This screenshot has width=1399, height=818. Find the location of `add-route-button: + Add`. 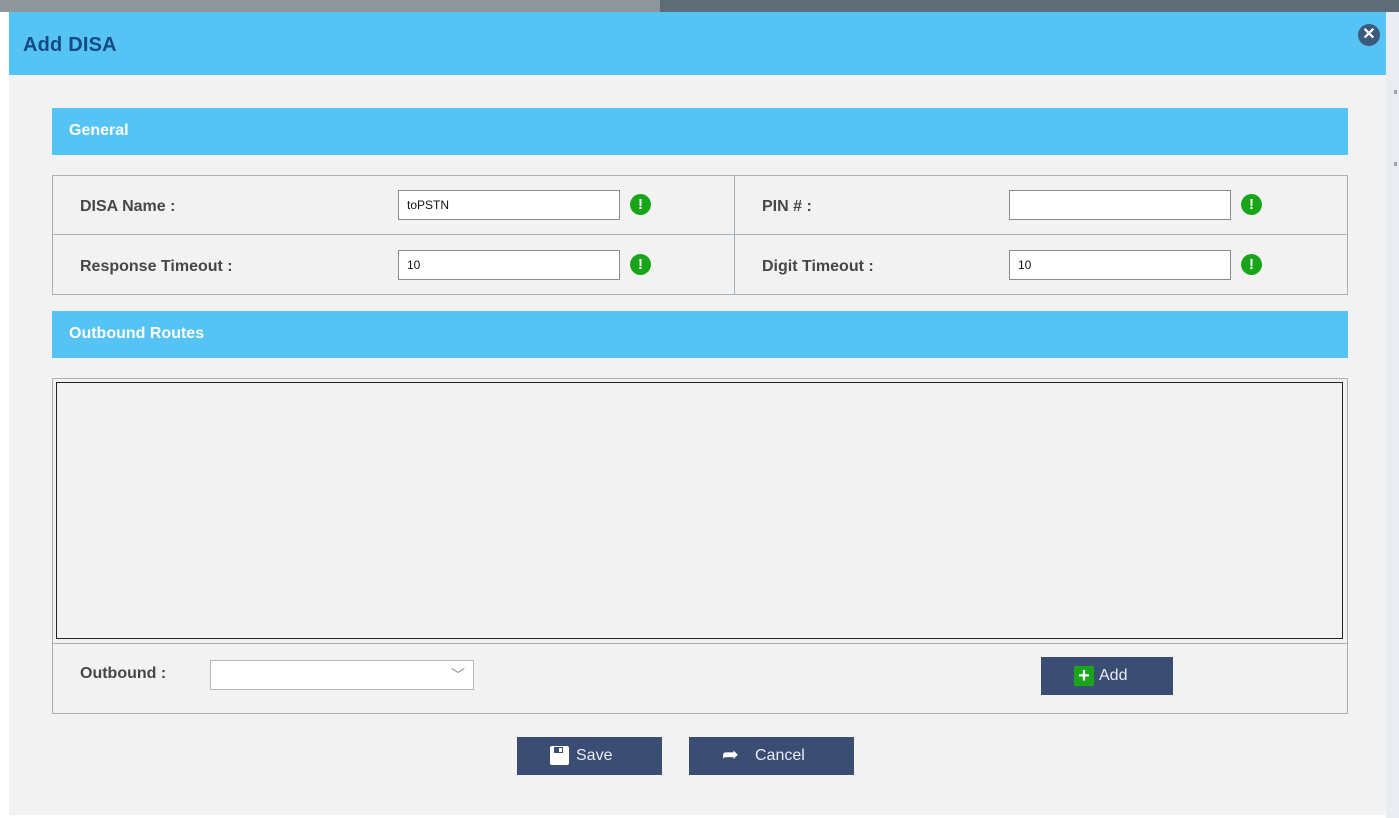

add-route-button: + Add is located at coordinates (1107, 676).